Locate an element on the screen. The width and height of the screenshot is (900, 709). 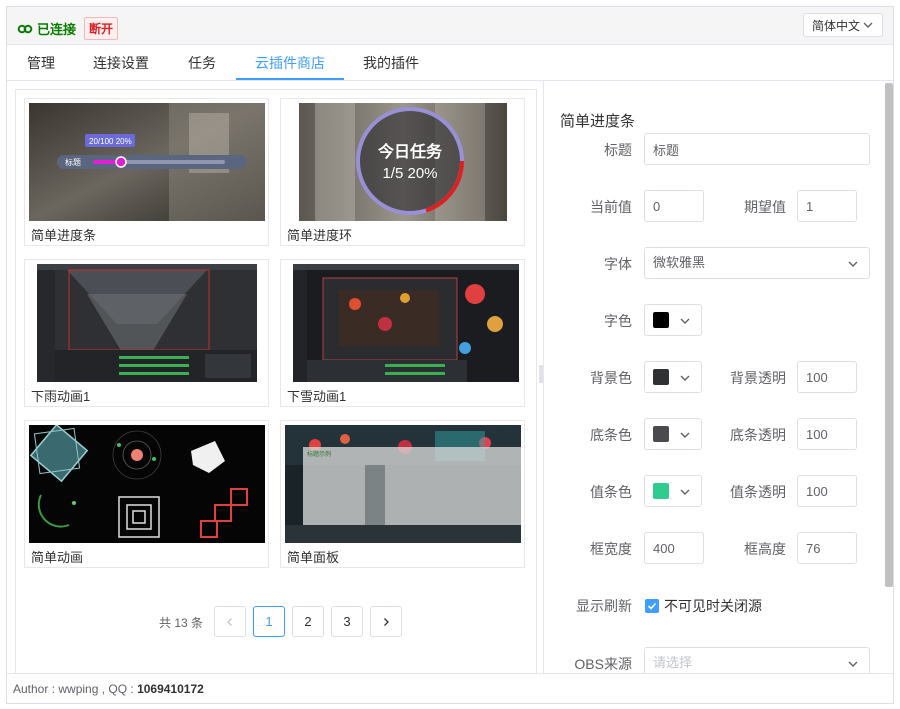
panel-title-overlay: 标题示例 is located at coordinates (319, 454).